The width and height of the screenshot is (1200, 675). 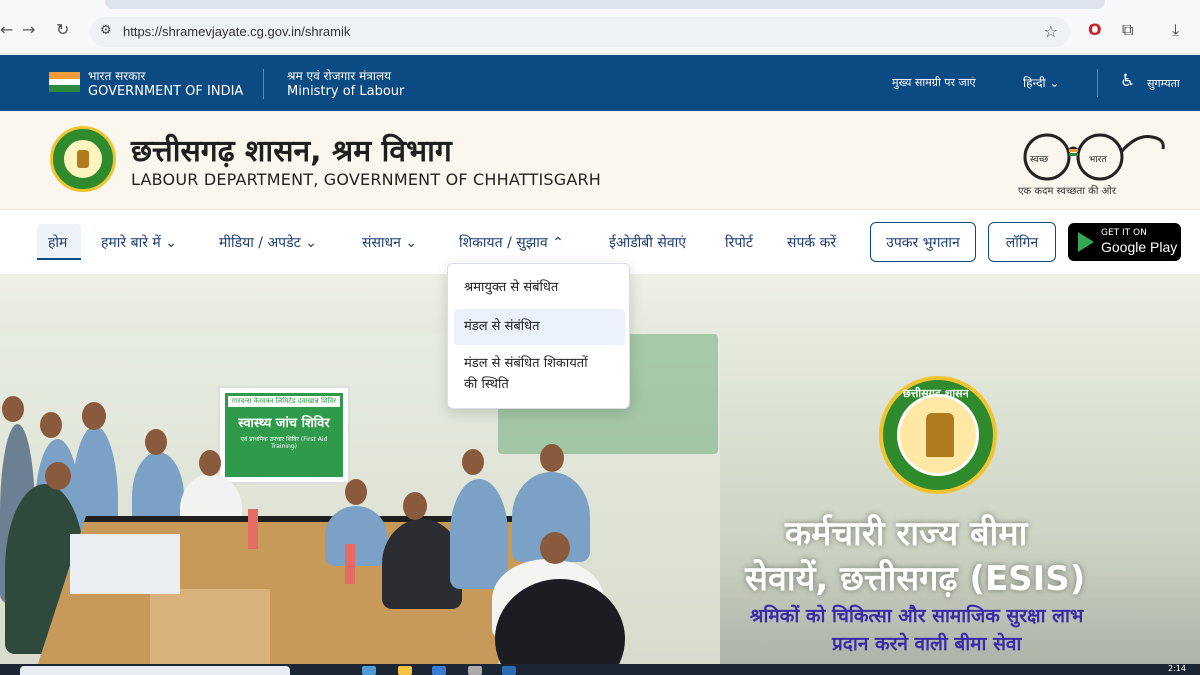 I want to click on accessibility-label: सुगम्यता, so click(x=1163, y=83).